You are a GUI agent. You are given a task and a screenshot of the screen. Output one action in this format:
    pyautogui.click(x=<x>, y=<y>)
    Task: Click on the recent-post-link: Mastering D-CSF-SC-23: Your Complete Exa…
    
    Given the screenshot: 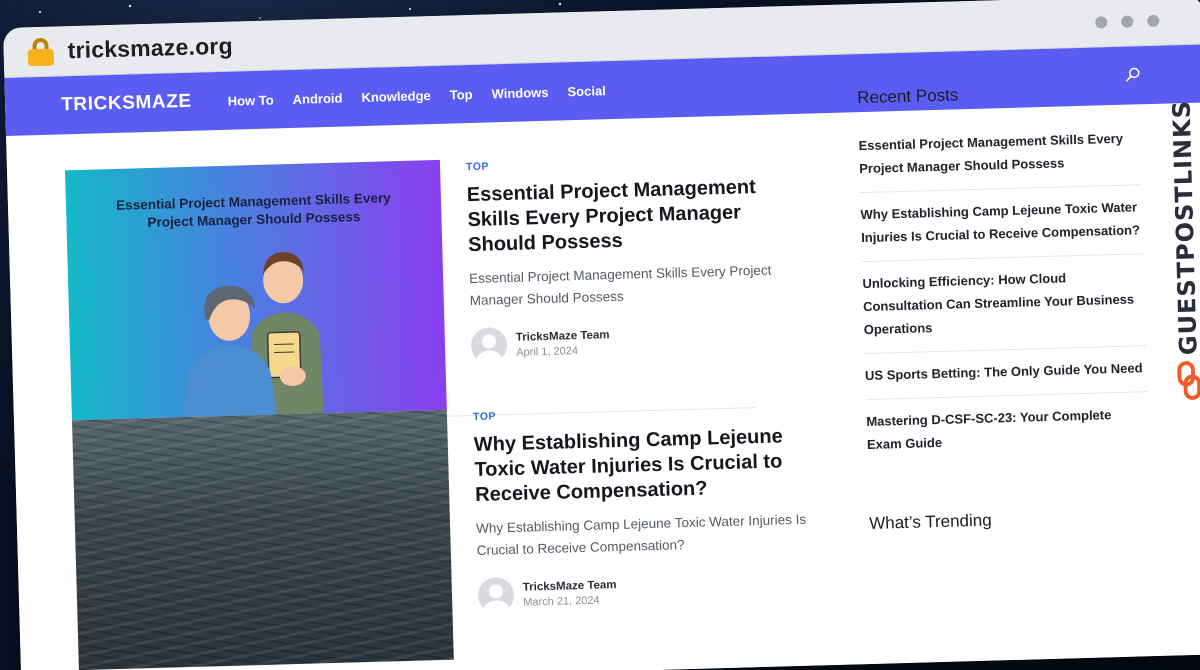 What is the action you would take?
    pyautogui.click(x=1008, y=430)
    